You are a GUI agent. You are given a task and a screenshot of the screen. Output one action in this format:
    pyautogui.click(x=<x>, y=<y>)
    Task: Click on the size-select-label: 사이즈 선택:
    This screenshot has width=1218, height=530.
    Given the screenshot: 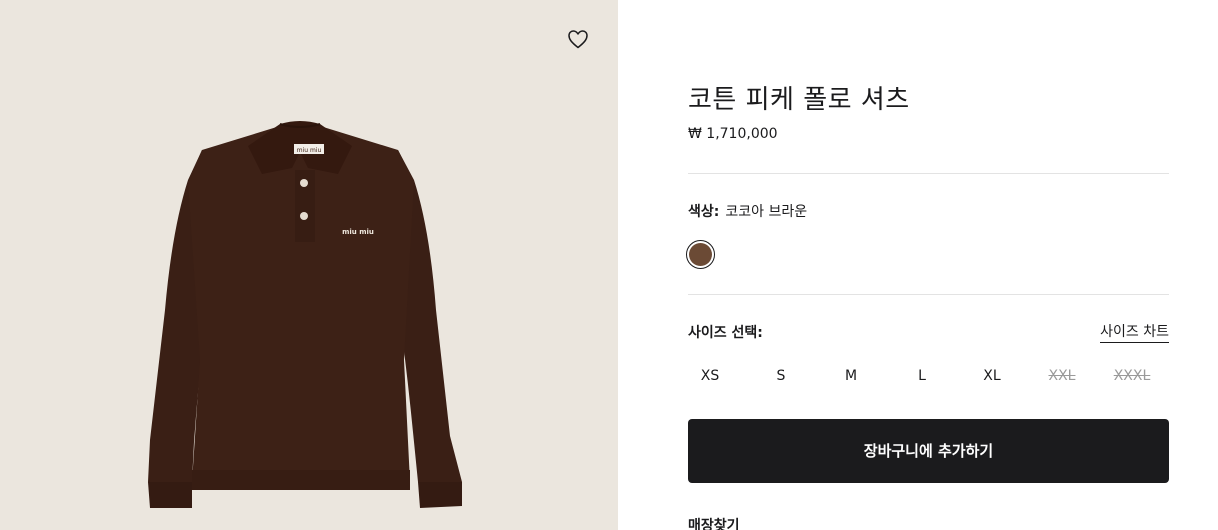 What is the action you would take?
    pyautogui.click(x=725, y=333)
    